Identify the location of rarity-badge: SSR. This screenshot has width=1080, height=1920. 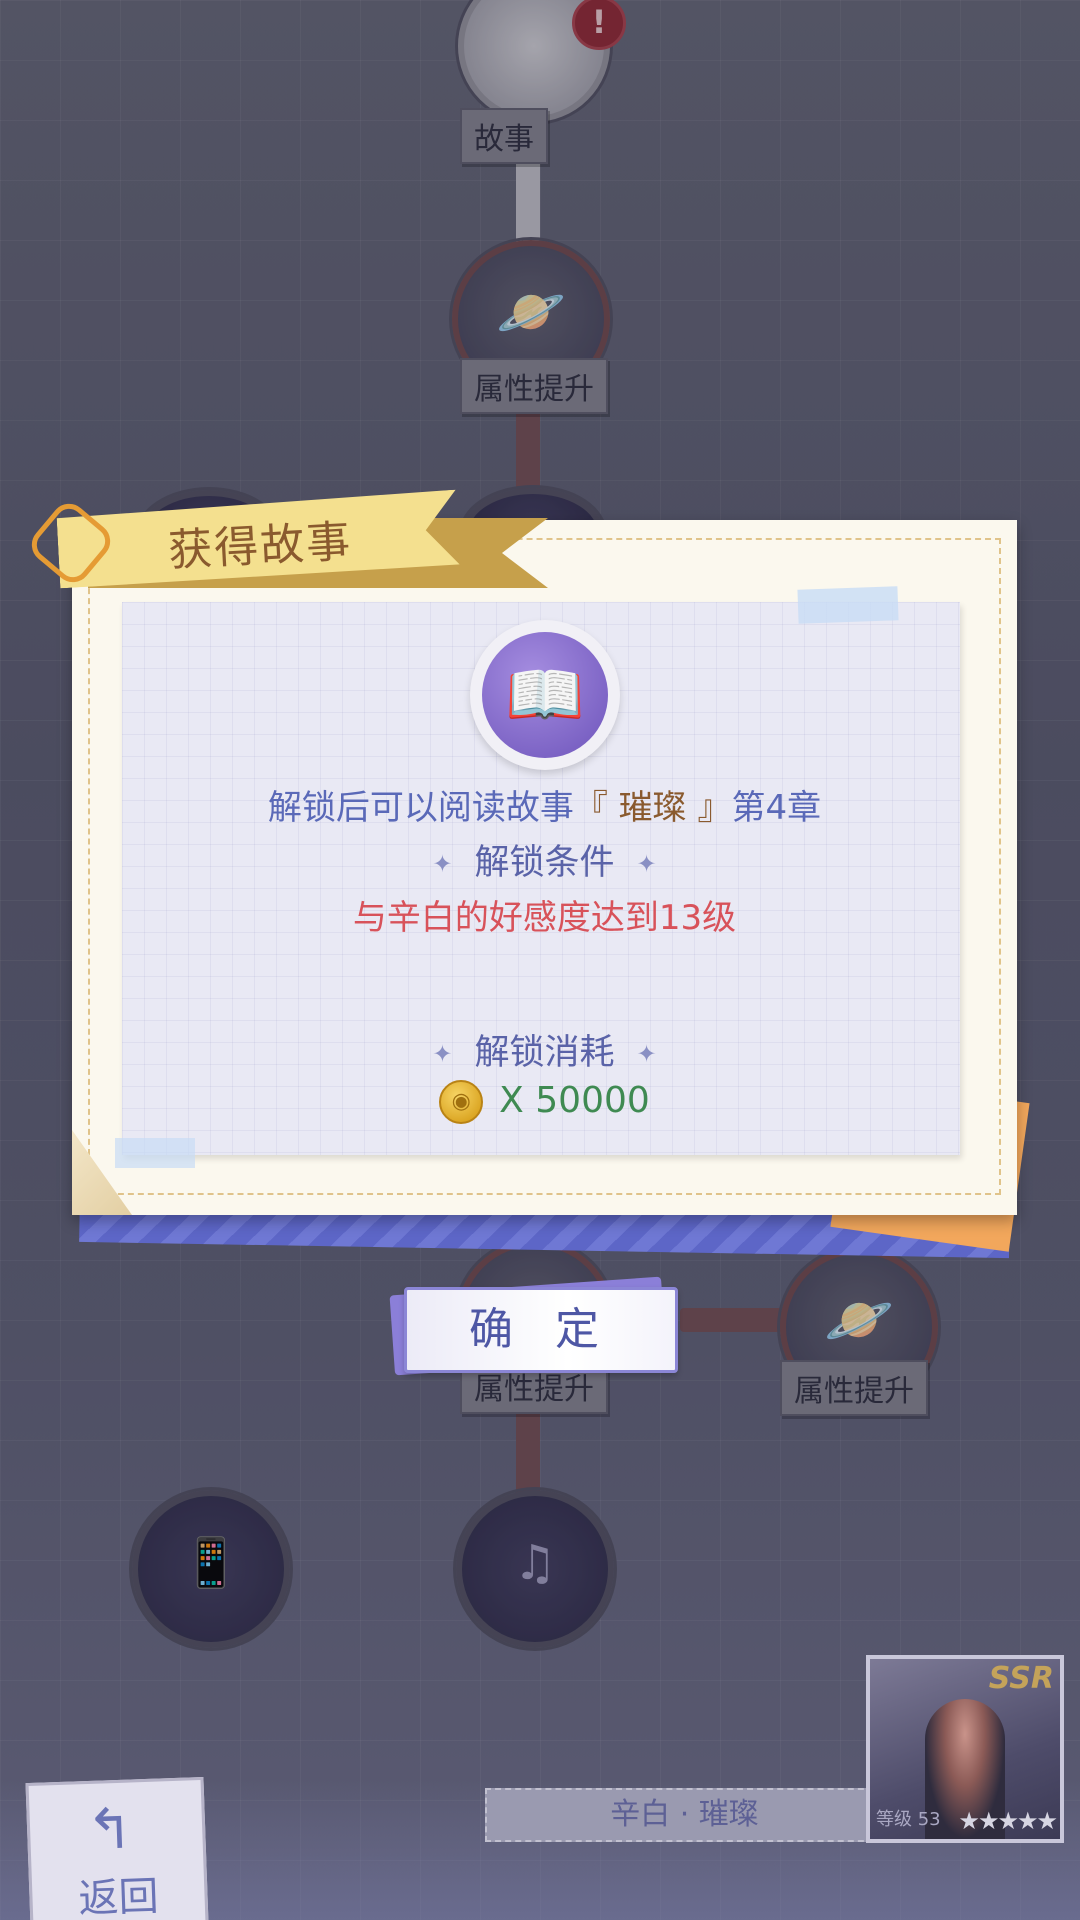
(1021, 1678).